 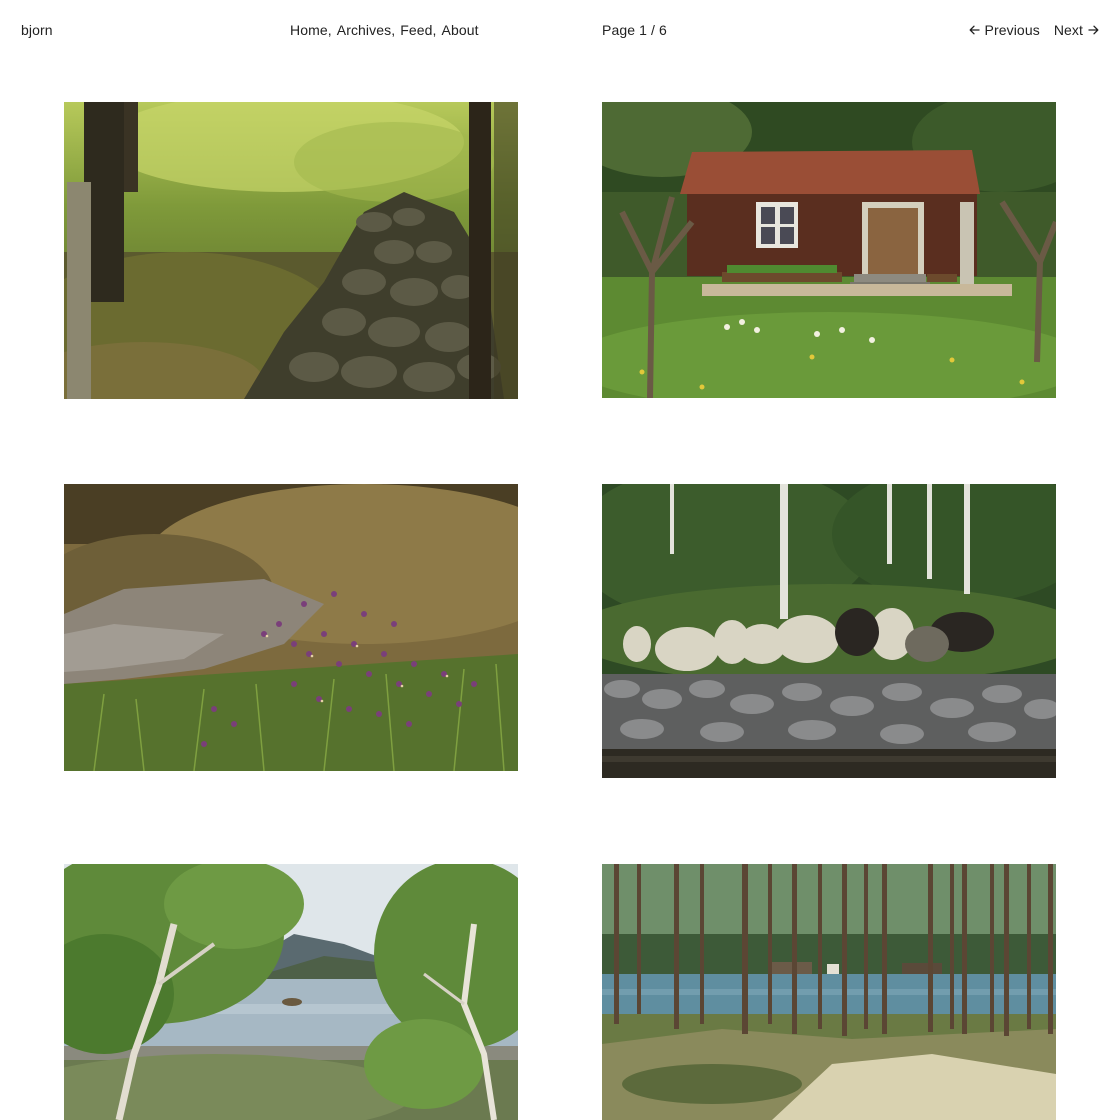 I want to click on previous-label: Previous, so click(x=1012, y=30).